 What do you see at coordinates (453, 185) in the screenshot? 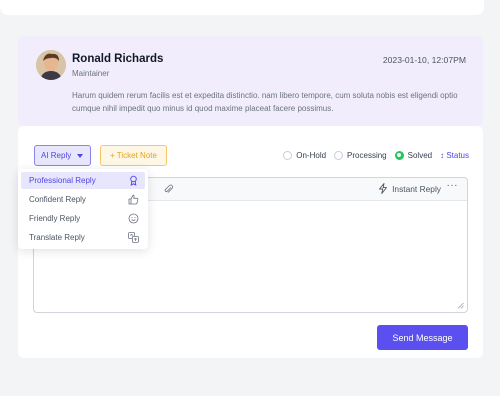
I see `more-options-icon: ···` at bounding box center [453, 185].